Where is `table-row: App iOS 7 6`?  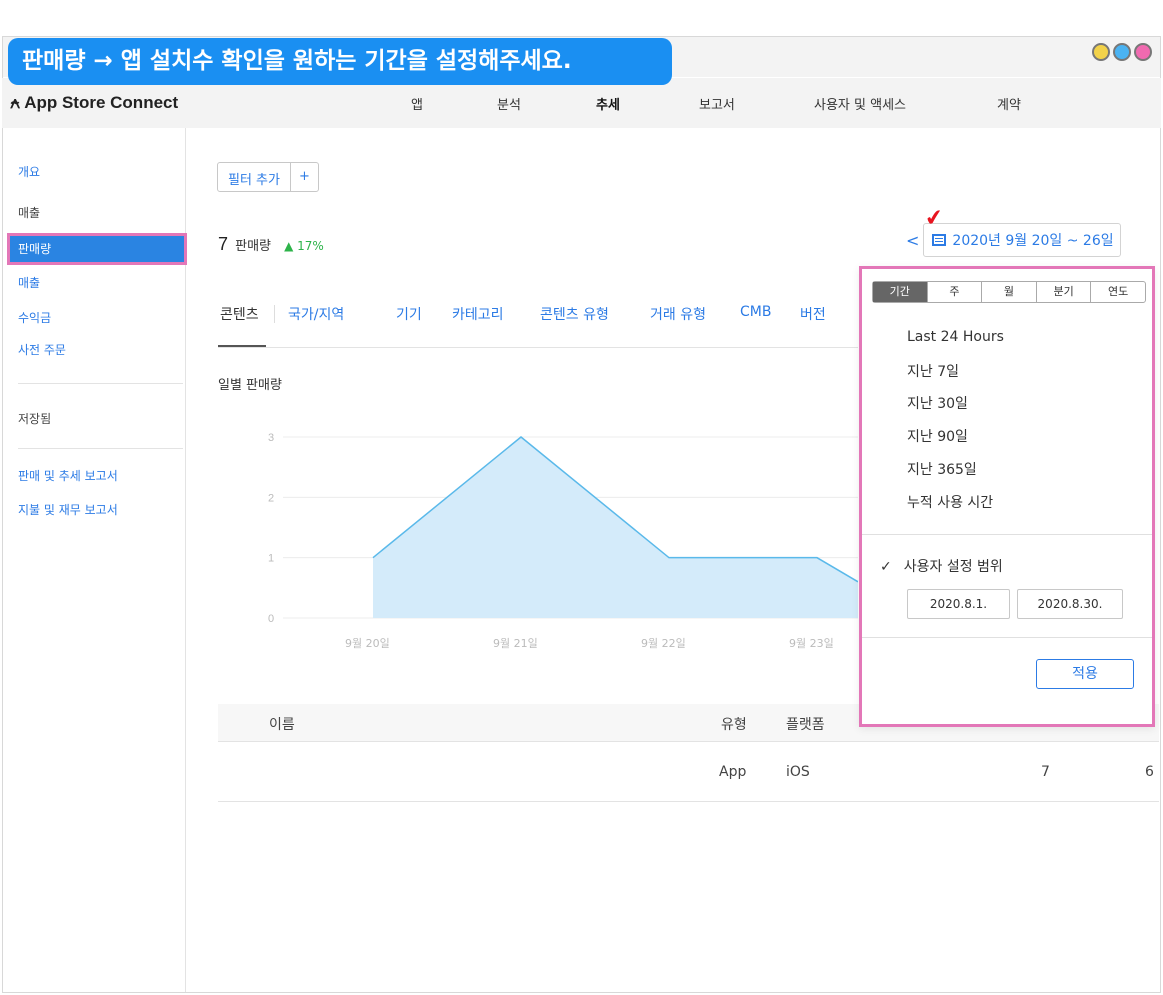 table-row: App iOS 7 6 is located at coordinates (688, 772).